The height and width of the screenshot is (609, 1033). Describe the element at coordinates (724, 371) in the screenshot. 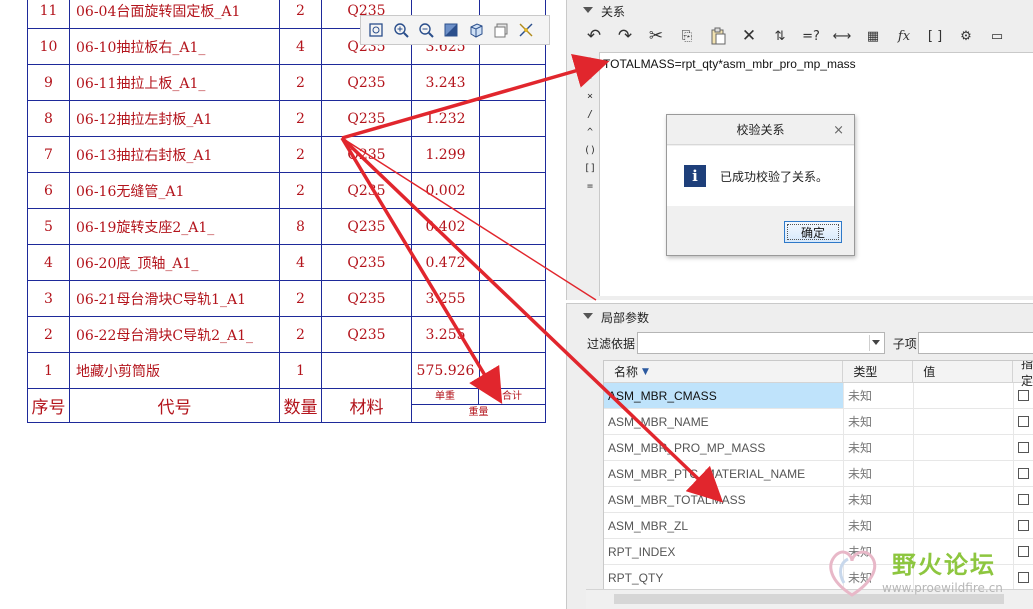

I see `column-name: 名称 ▼` at that location.